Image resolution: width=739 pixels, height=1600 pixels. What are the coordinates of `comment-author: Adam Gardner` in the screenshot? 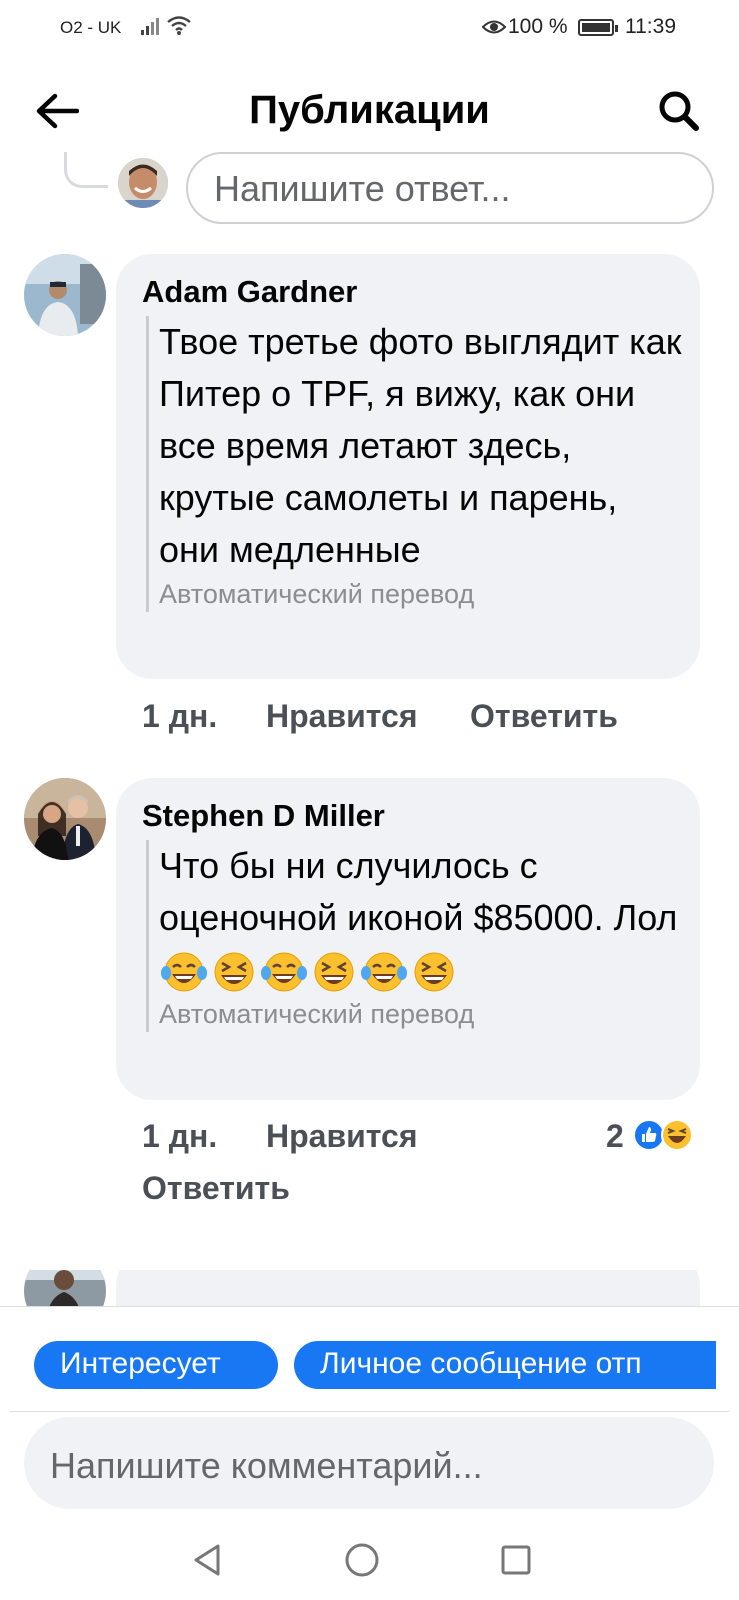 It's located at (249, 292).